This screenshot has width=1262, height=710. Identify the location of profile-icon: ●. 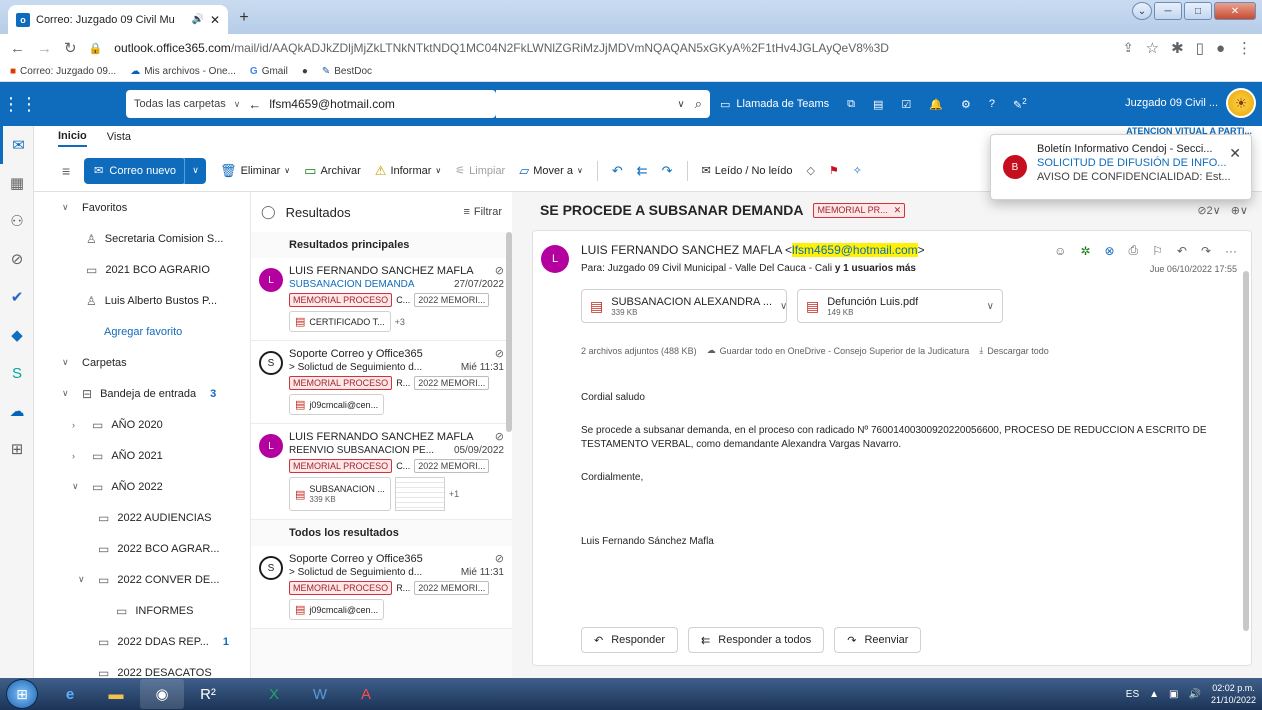
(1220, 48).